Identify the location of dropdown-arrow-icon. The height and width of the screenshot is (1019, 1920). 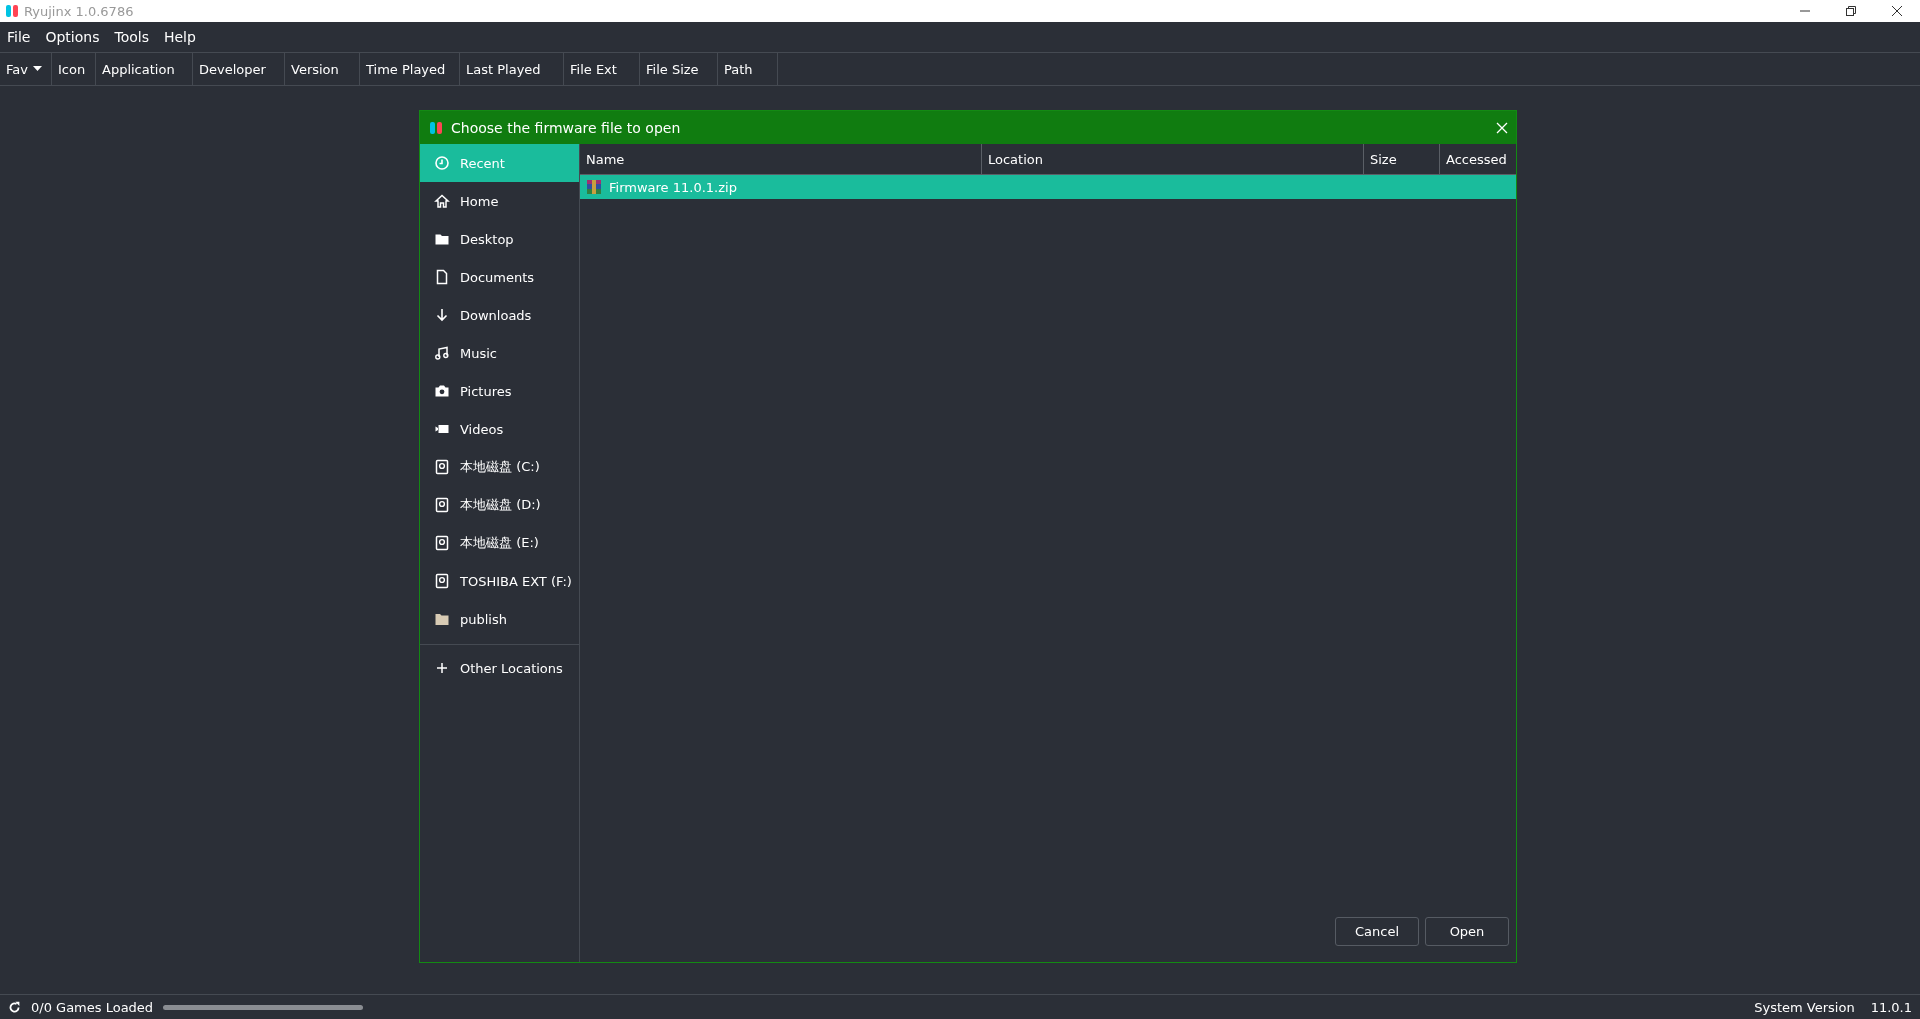
(37, 69).